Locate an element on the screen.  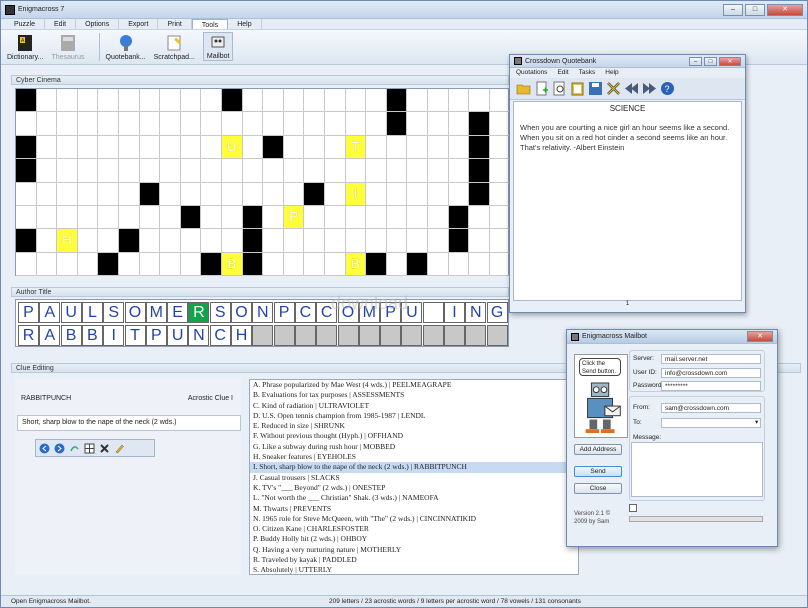
option-checkbox is located at coordinates (633, 508).